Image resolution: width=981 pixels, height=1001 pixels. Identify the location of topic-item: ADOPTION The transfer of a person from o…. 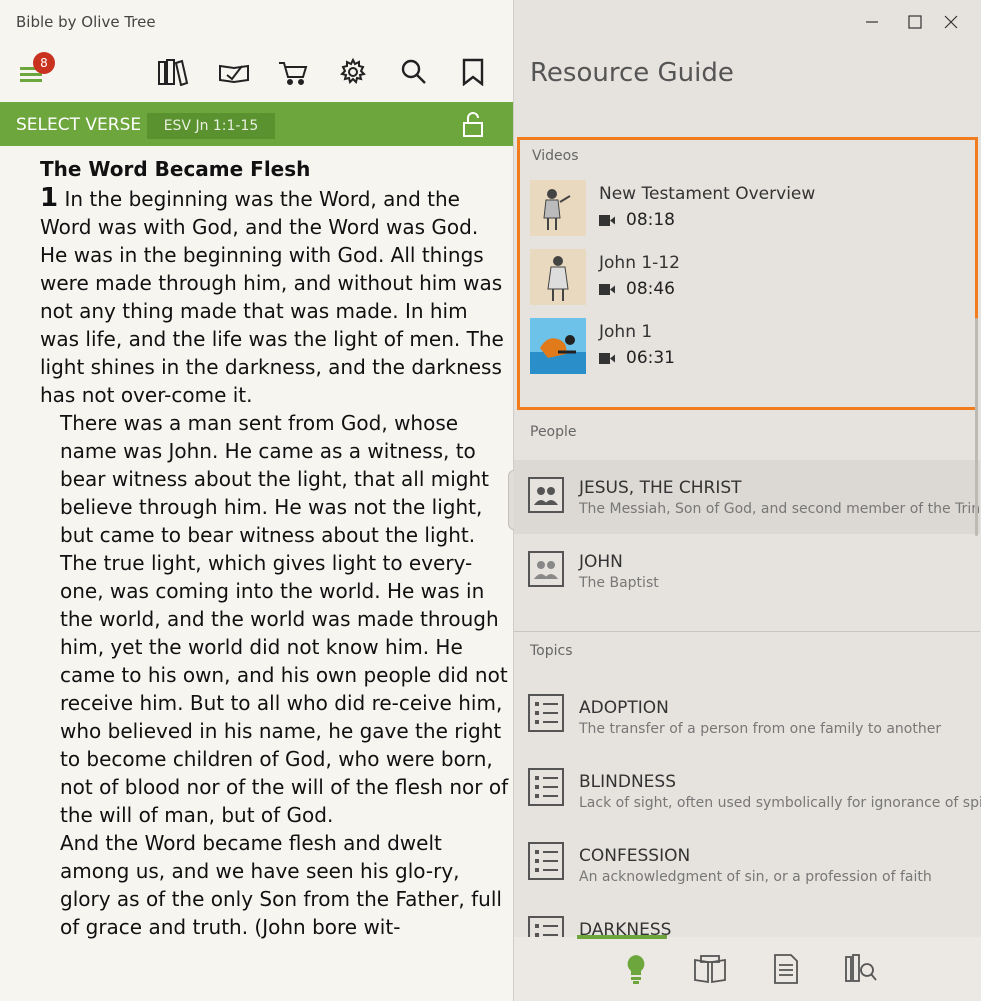
(747, 716).